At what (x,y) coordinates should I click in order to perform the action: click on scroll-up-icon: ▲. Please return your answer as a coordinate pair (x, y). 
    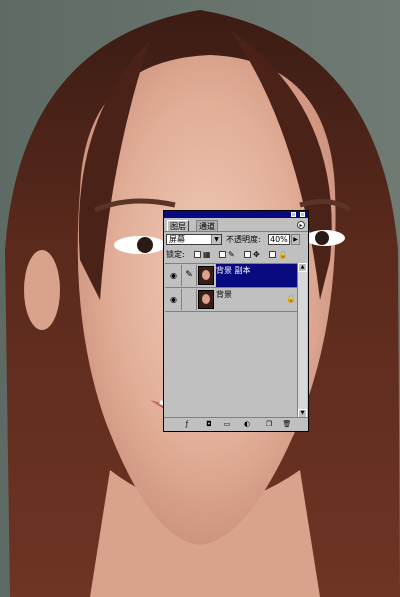
    Looking at the image, I should click on (302, 267).